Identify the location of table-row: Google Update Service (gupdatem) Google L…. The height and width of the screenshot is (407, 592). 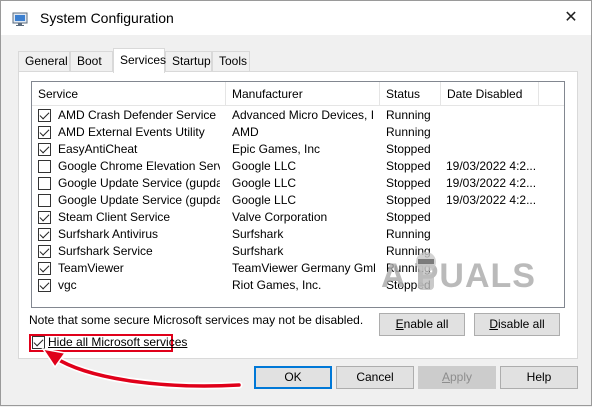
(298, 200).